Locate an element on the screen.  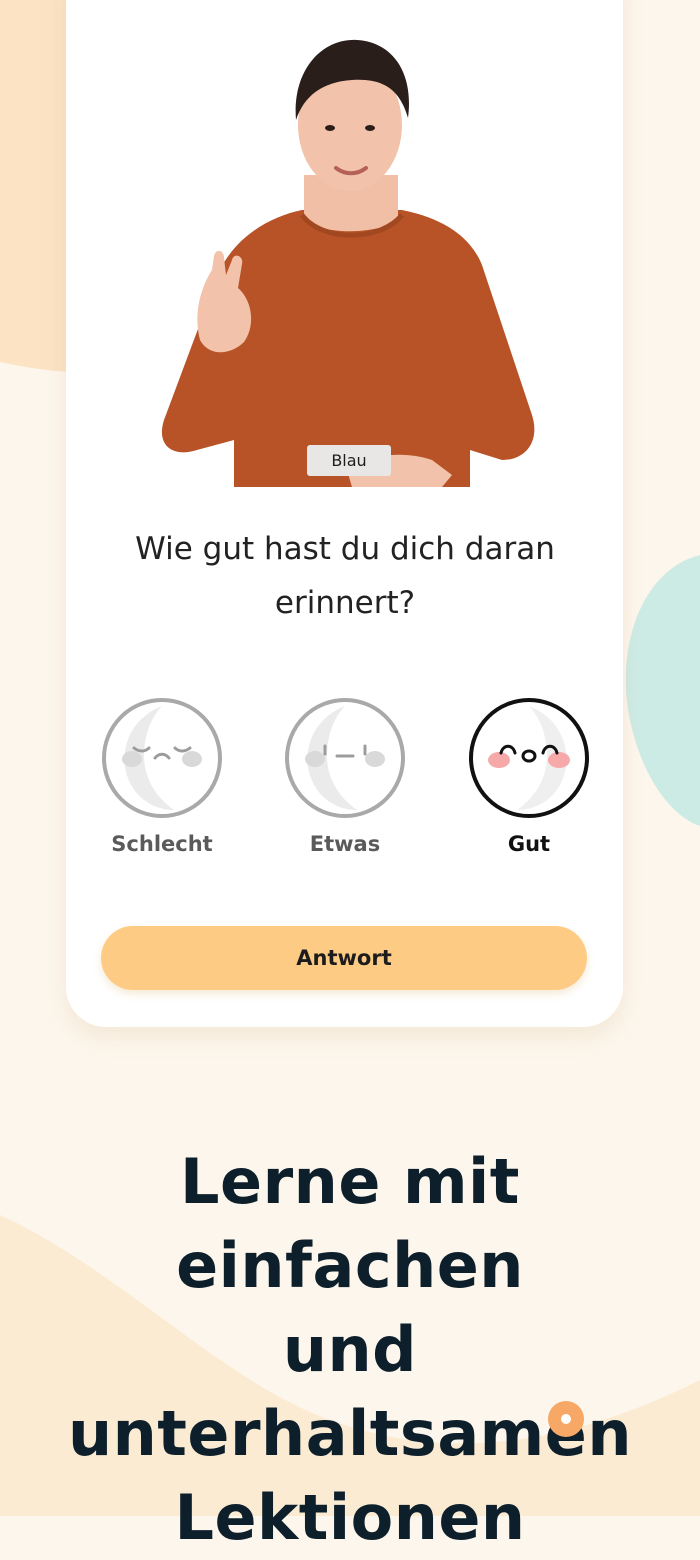
sign-caption-label: Blau is located at coordinates (349, 460).